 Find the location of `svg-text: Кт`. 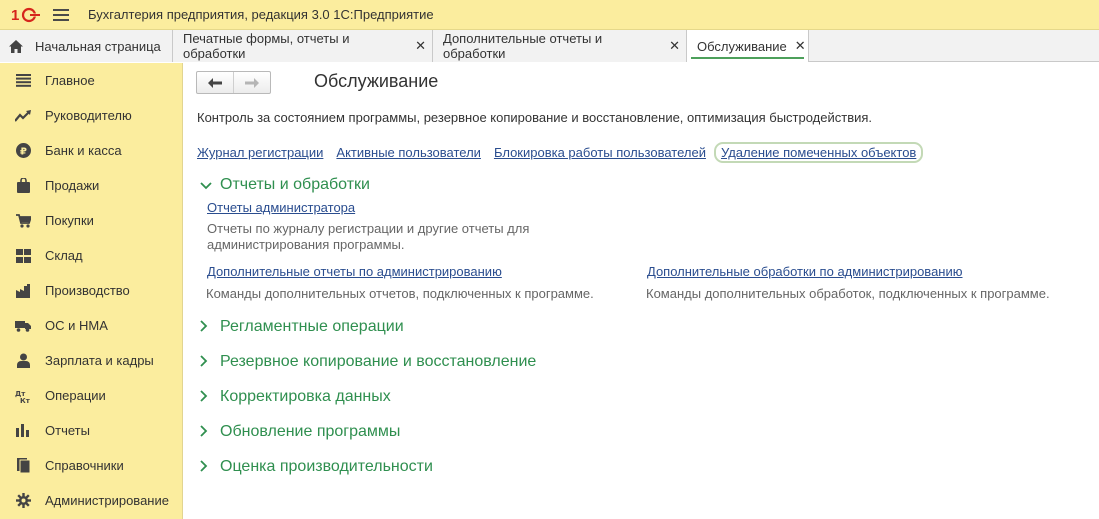

svg-text: Кт is located at coordinates (25, 400).